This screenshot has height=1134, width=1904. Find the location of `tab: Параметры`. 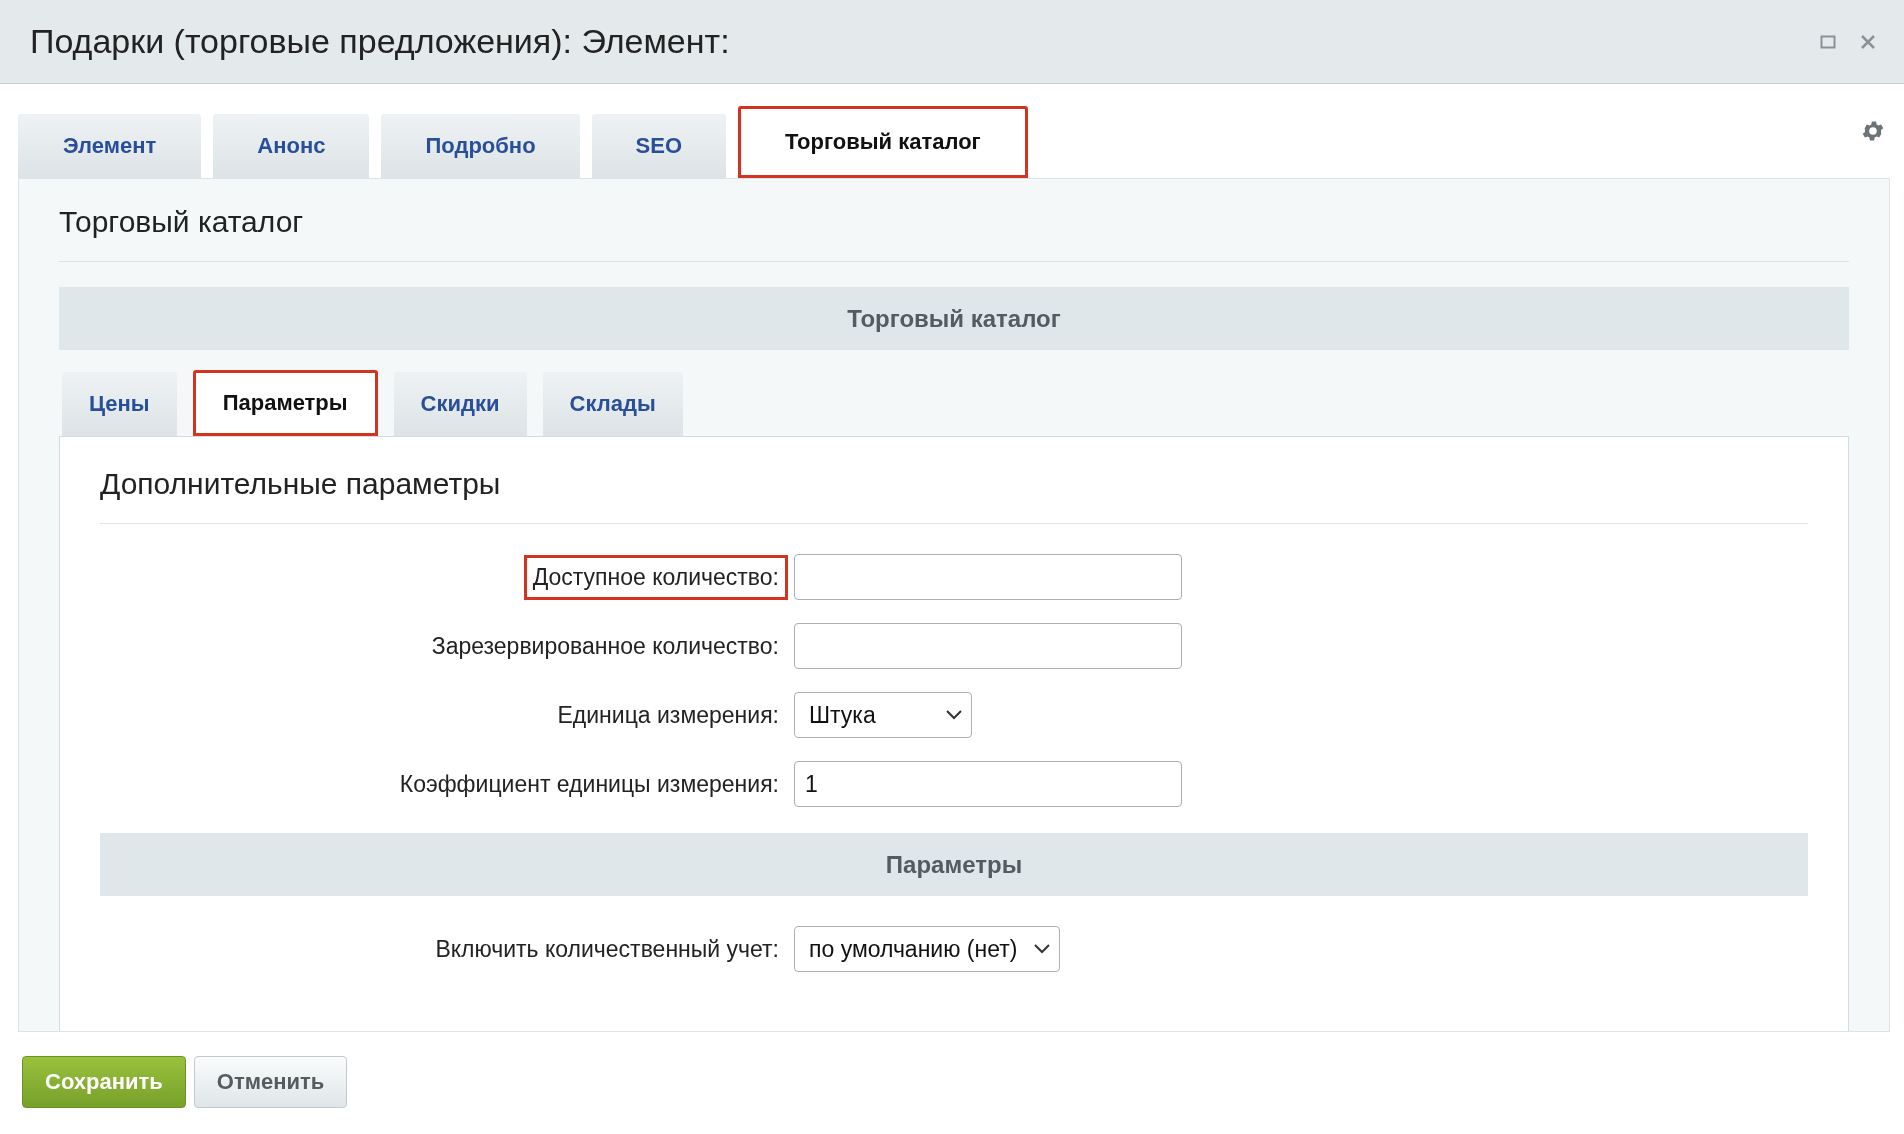

tab: Параметры is located at coordinates (285, 403).